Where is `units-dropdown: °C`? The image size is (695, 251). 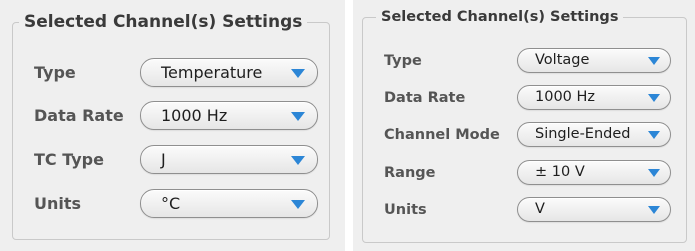 units-dropdown: °C is located at coordinates (229, 203).